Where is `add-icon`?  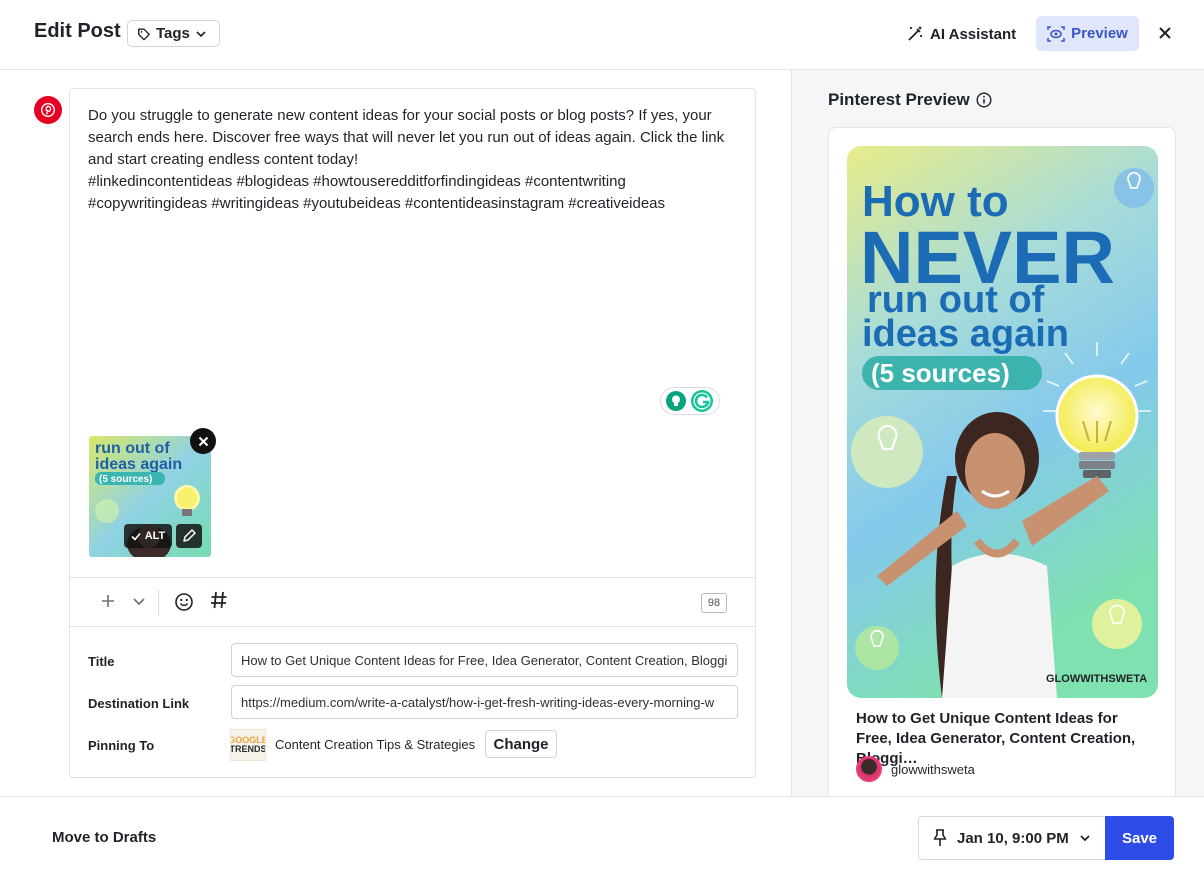
add-icon is located at coordinates (108, 601).